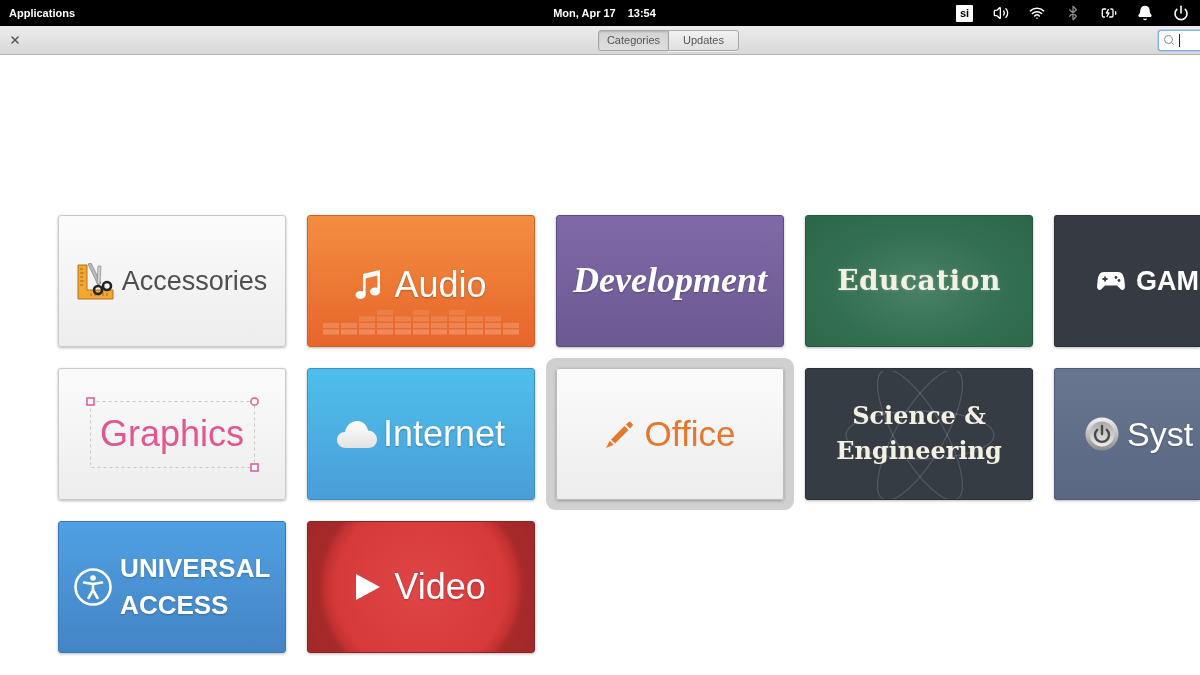  I want to click on volume-icon, so click(1001, 13).